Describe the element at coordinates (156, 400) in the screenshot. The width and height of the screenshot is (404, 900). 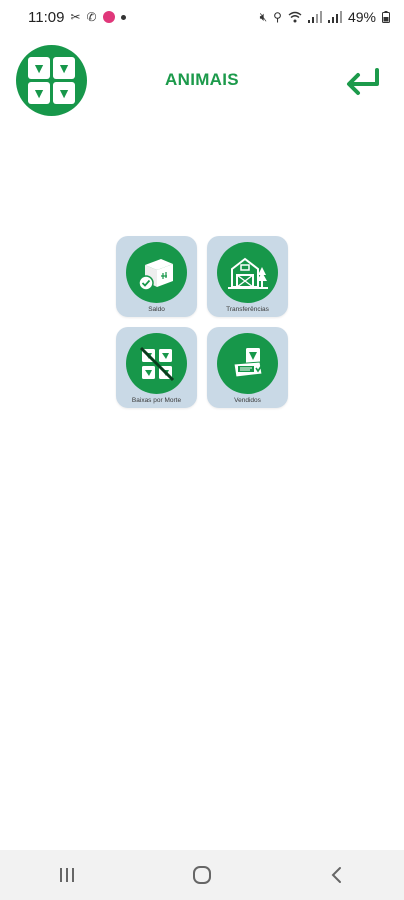
I see `tile-label: Baixas por Morte` at that location.